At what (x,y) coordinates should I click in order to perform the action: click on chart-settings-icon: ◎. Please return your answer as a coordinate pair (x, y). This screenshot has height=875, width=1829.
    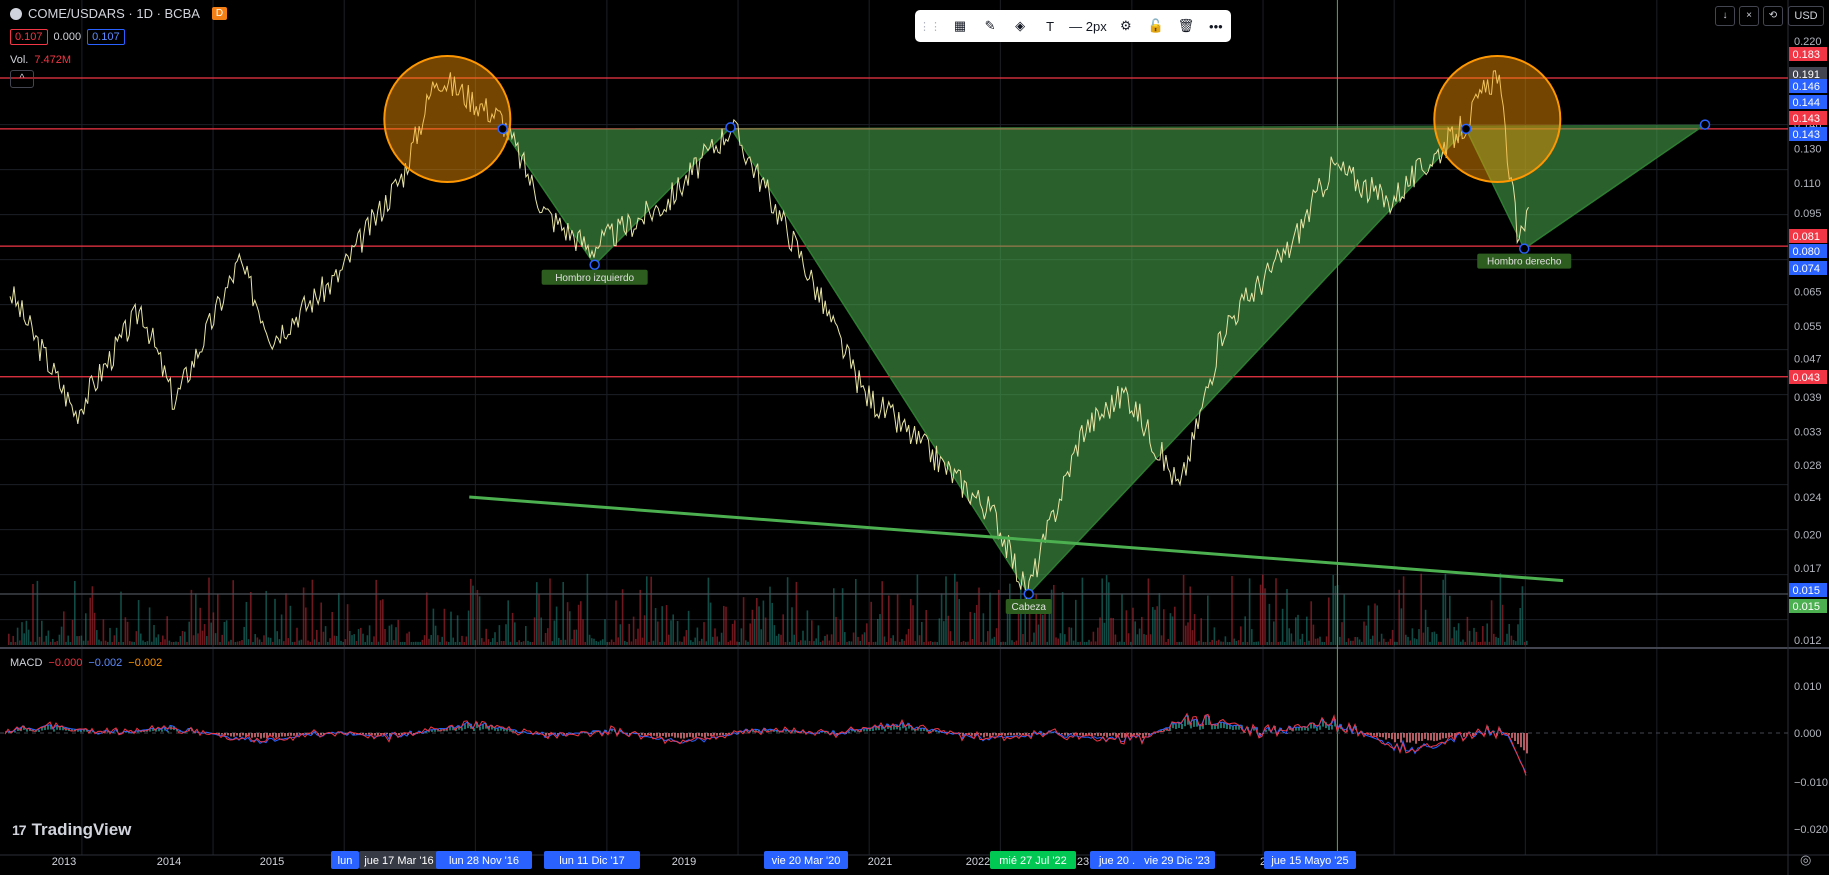
    Looking at the image, I should click on (1805, 860).